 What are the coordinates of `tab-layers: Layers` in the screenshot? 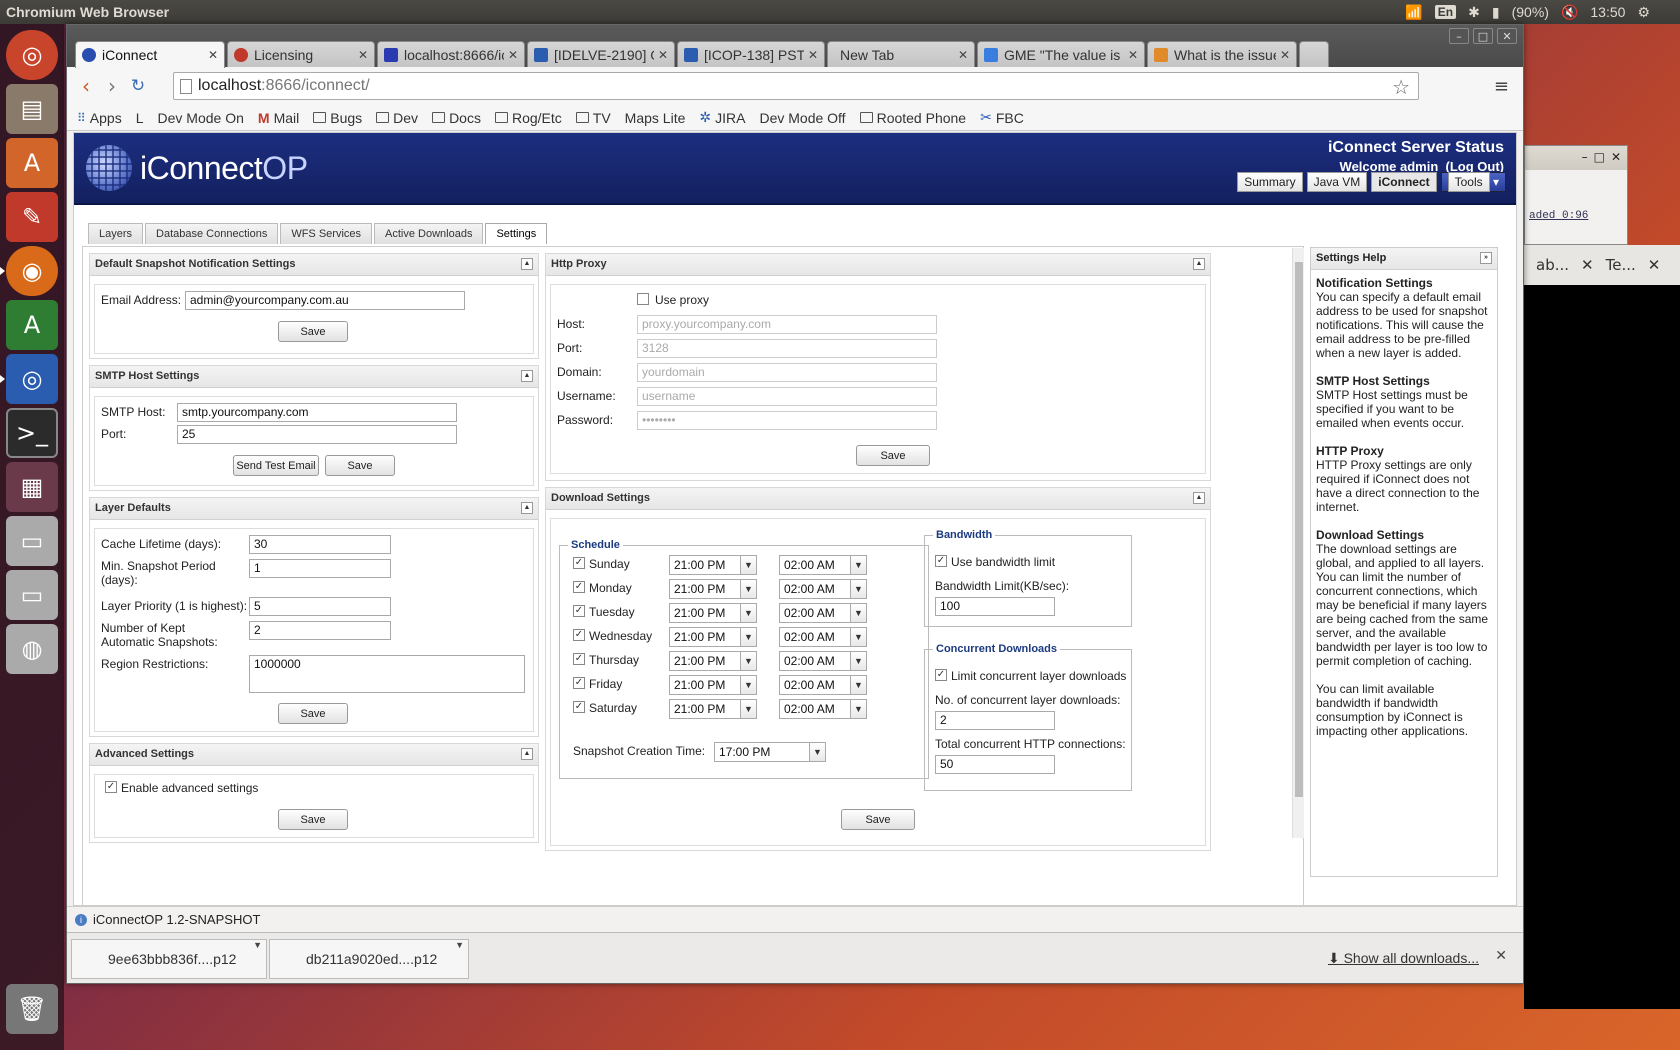 It's located at (116, 233).